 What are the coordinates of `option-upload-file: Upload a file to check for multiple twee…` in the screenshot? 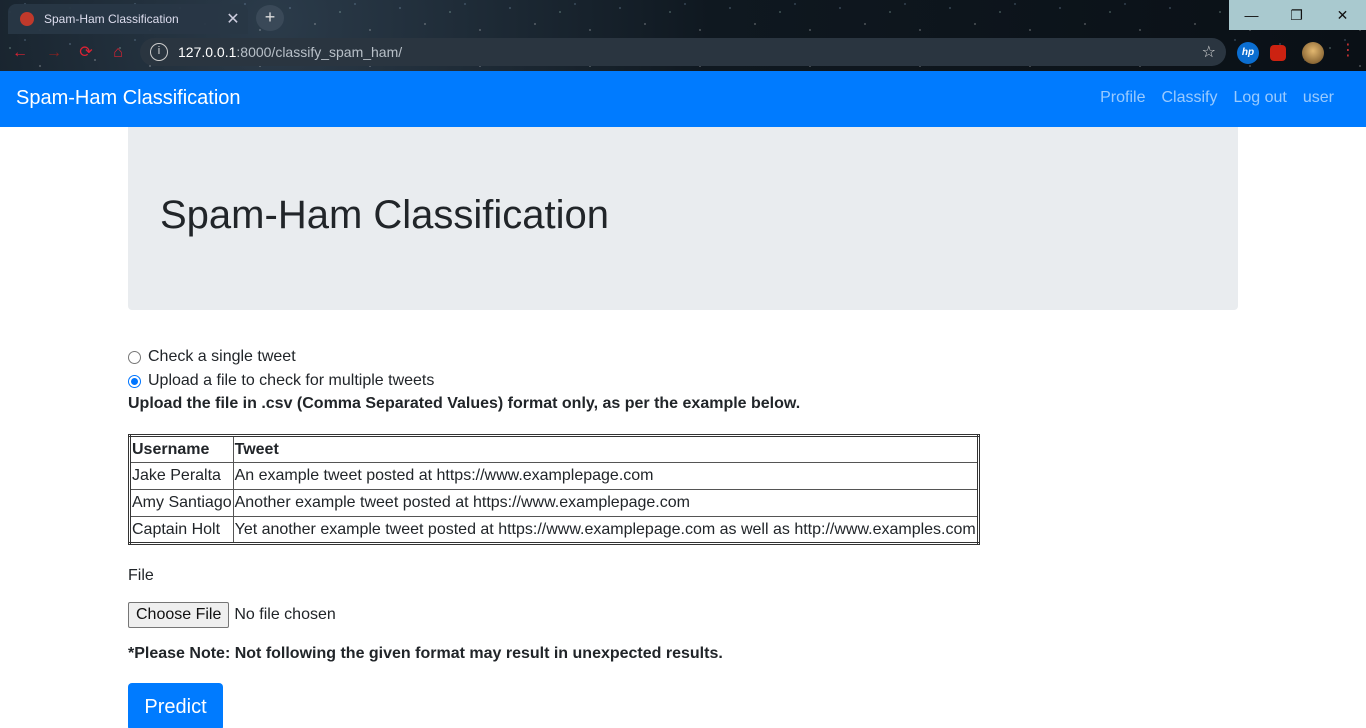 It's located at (683, 381).